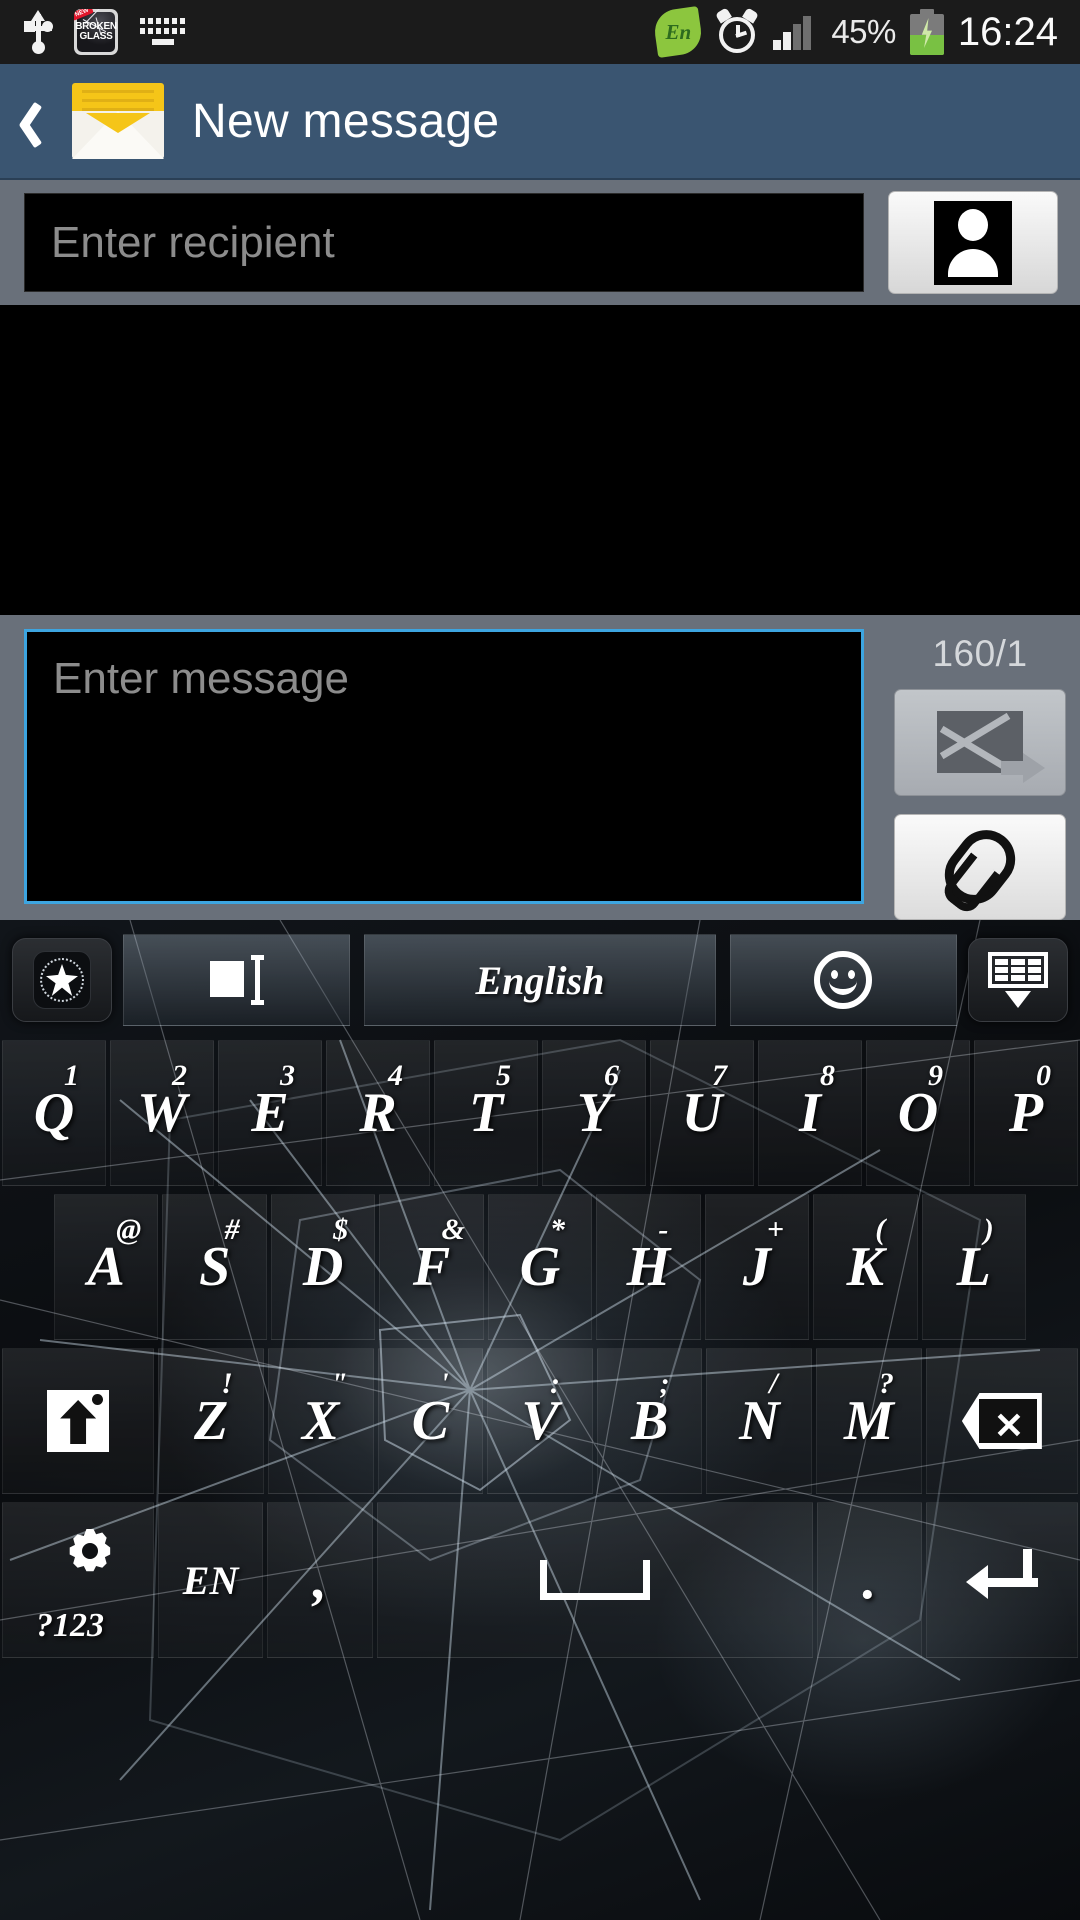  I want to click on usb-icon, so click(38, 32).